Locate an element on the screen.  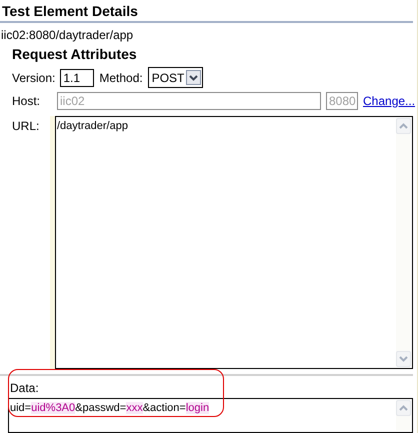
request-path: iic02:8080/daytrader/app is located at coordinates (67, 34).